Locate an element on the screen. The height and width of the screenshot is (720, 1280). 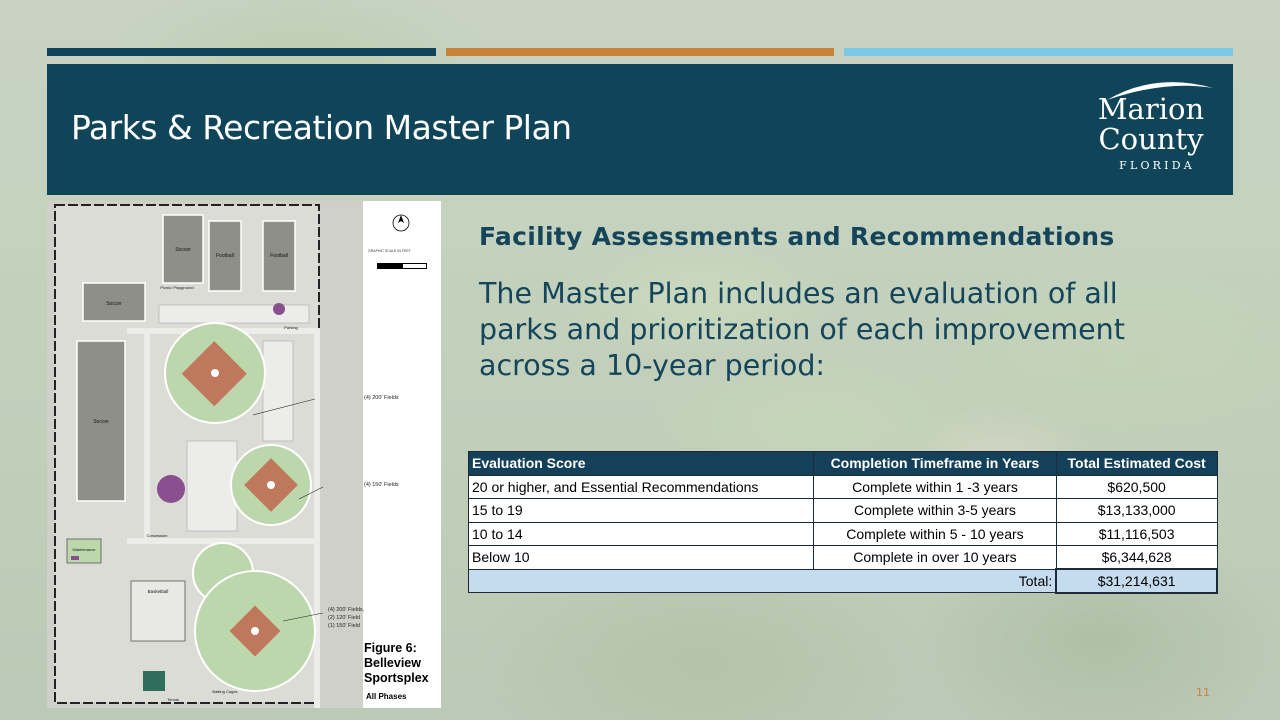
cell-cost: $6,344,628 is located at coordinates (1136, 557).